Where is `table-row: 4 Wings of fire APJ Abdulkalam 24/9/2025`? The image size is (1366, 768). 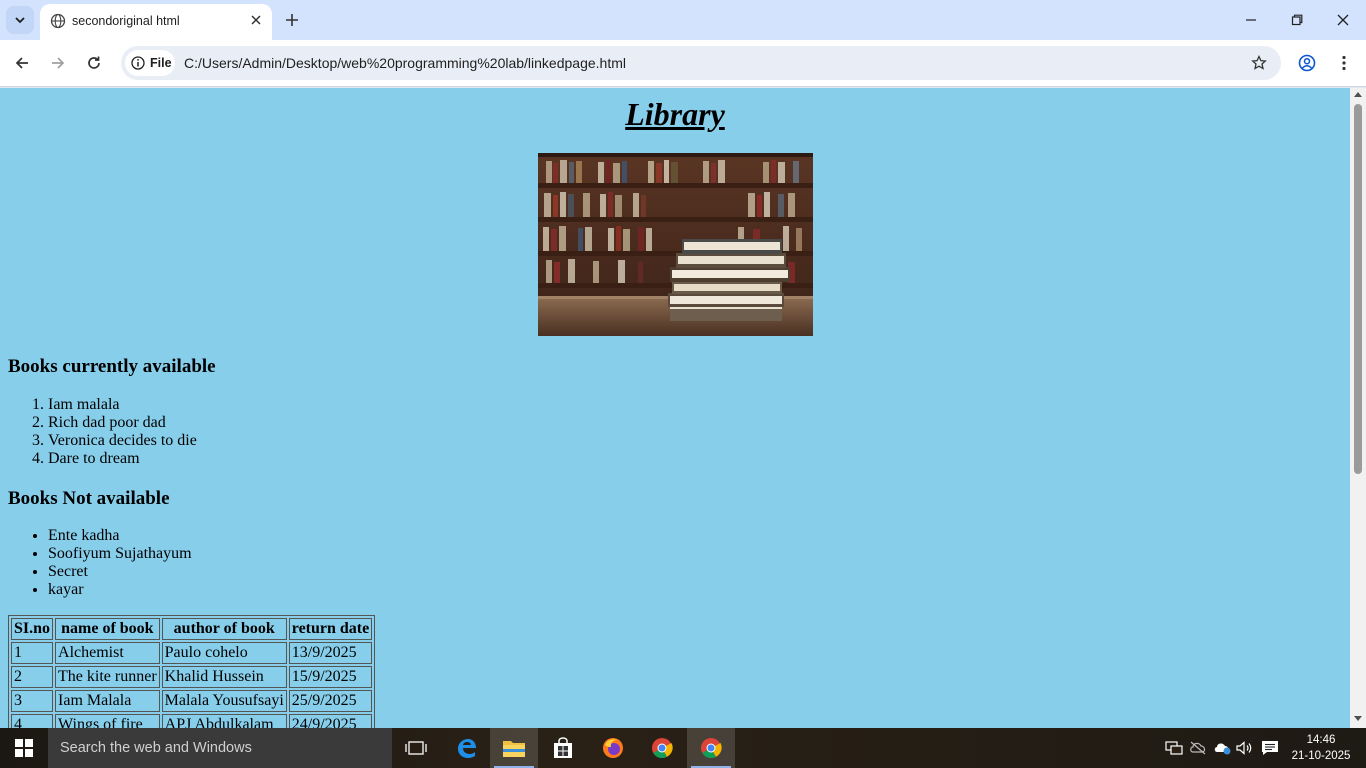 table-row: 4 Wings of fire APJ Abdulkalam 24/9/2025 is located at coordinates (192, 721).